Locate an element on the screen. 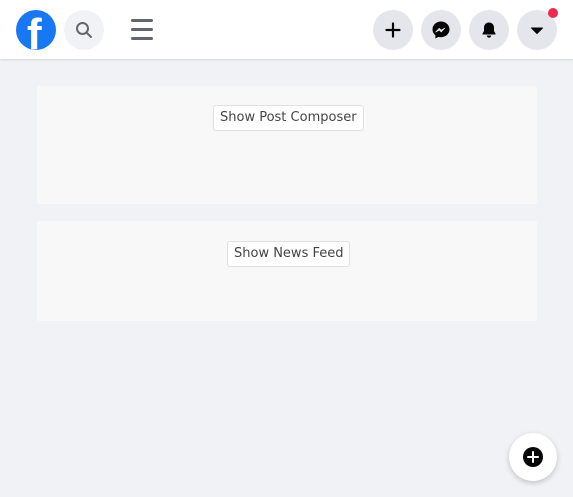 Image resolution: width=573 pixels, height=497 pixels. compose-plus-icon is located at coordinates (533, 457).